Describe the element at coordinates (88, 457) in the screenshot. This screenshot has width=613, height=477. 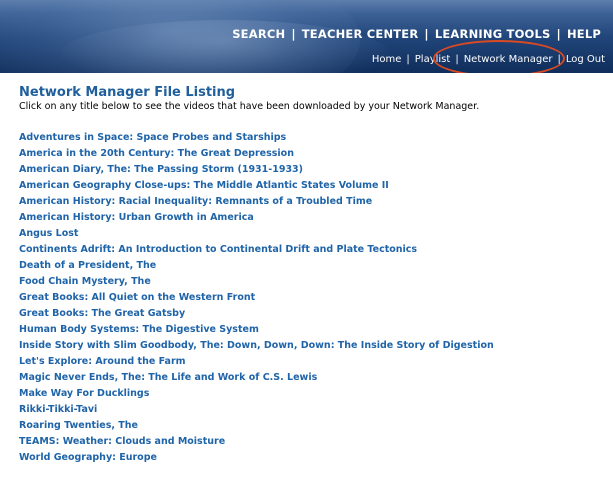
I see `file-title-link: World Geography: Europe` at that location.